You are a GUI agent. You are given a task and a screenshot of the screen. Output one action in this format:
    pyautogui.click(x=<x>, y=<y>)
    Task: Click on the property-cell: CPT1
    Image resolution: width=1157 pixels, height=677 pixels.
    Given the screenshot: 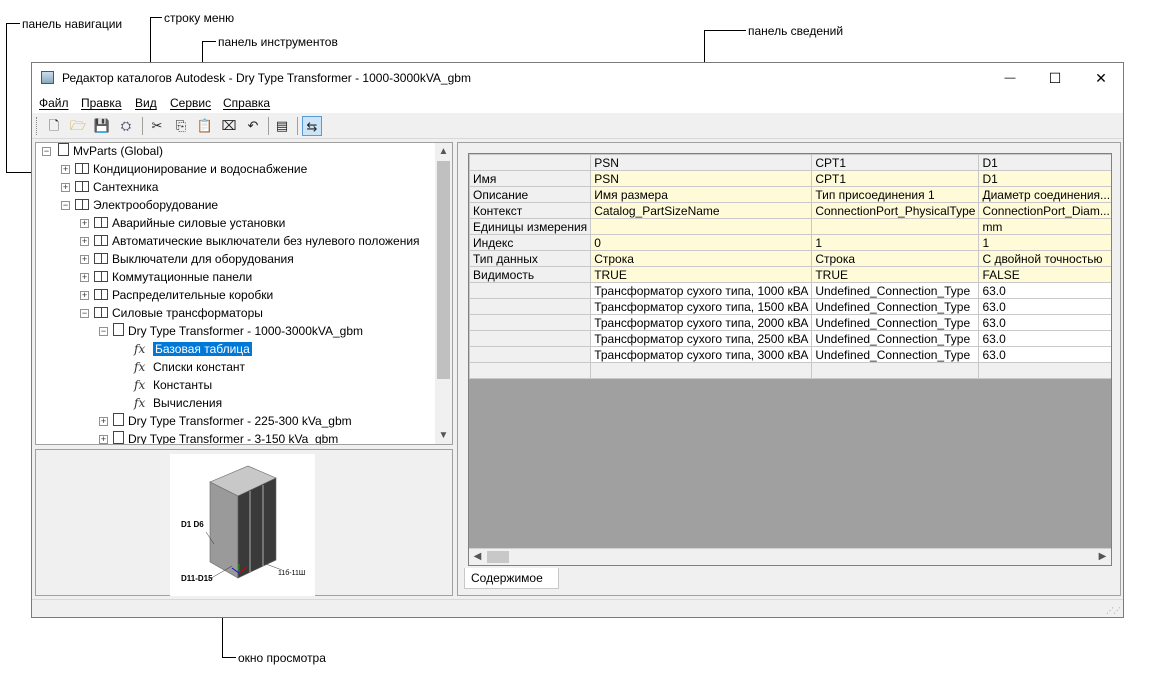 What is the action you would take?
    pyautogui.click(x=895, y=178)
    